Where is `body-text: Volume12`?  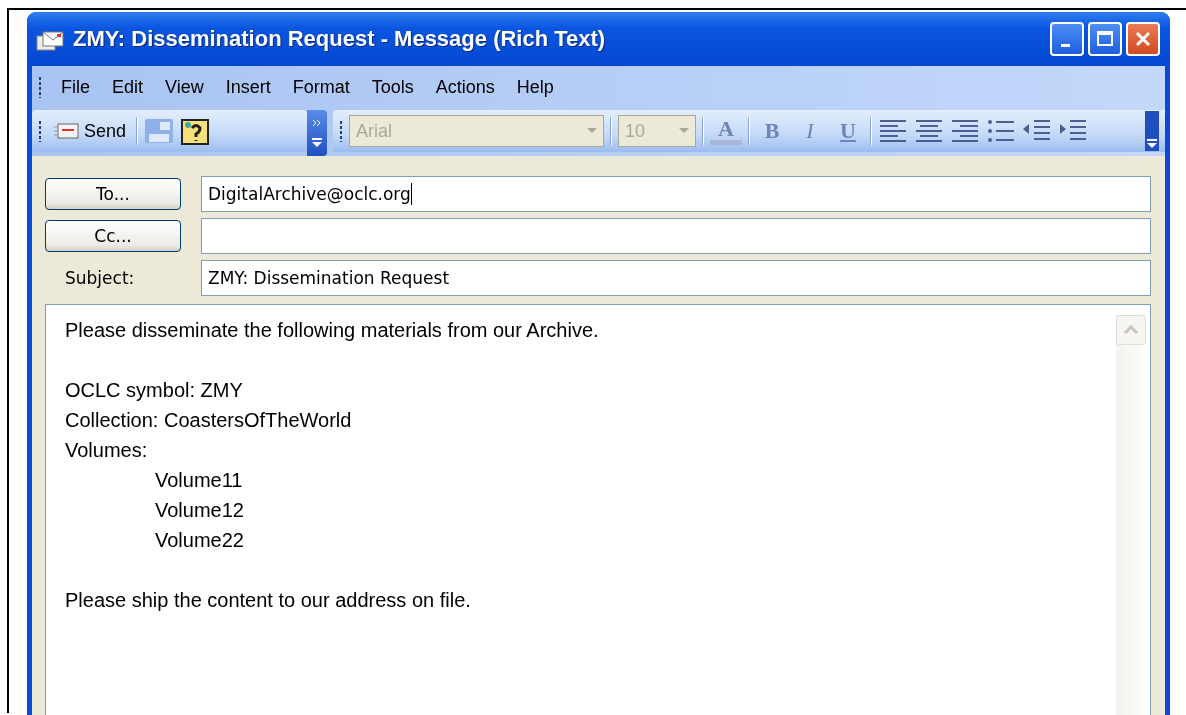 body-text: Volume12 is located at coordinates (199, 510).